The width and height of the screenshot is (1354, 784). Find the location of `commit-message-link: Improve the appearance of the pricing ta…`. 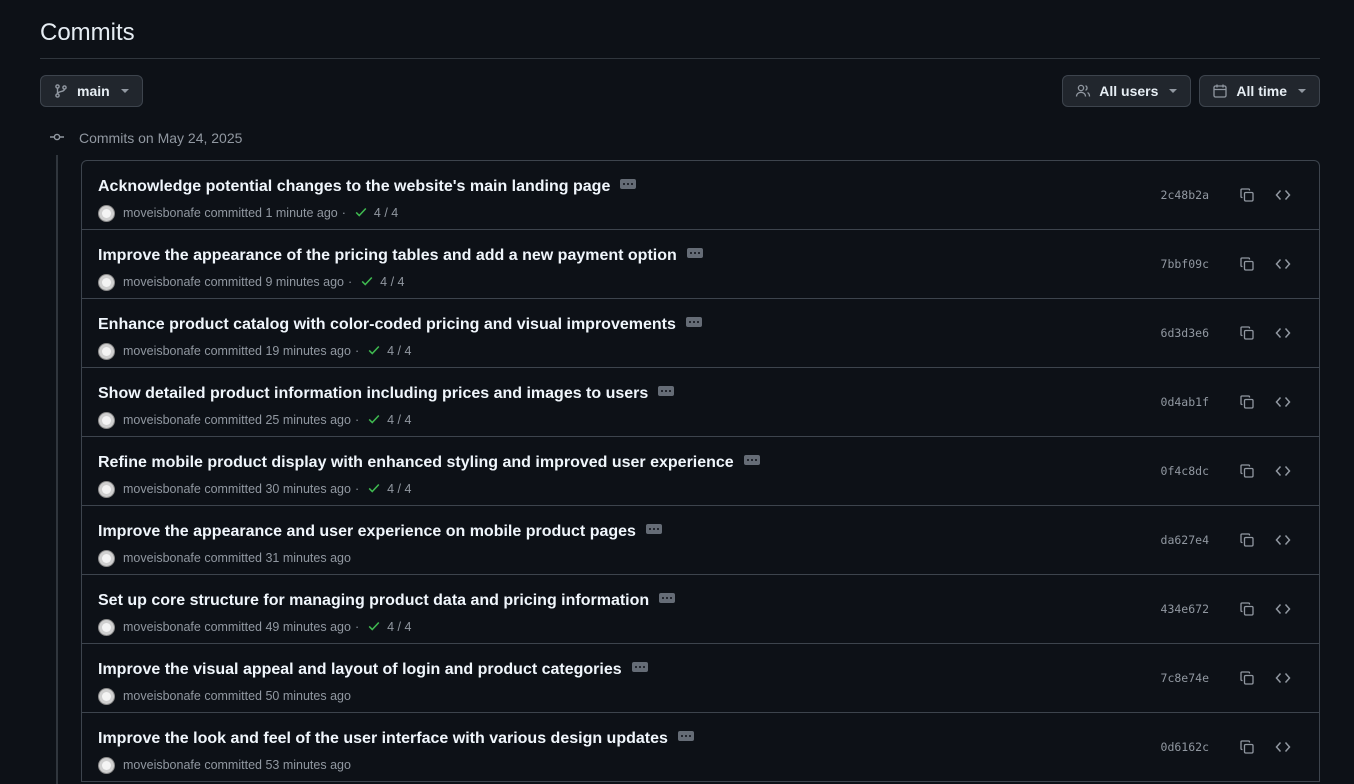

commit-message-link: Improve the appearance of the pricing ta… is located at coordinates (387, 256).